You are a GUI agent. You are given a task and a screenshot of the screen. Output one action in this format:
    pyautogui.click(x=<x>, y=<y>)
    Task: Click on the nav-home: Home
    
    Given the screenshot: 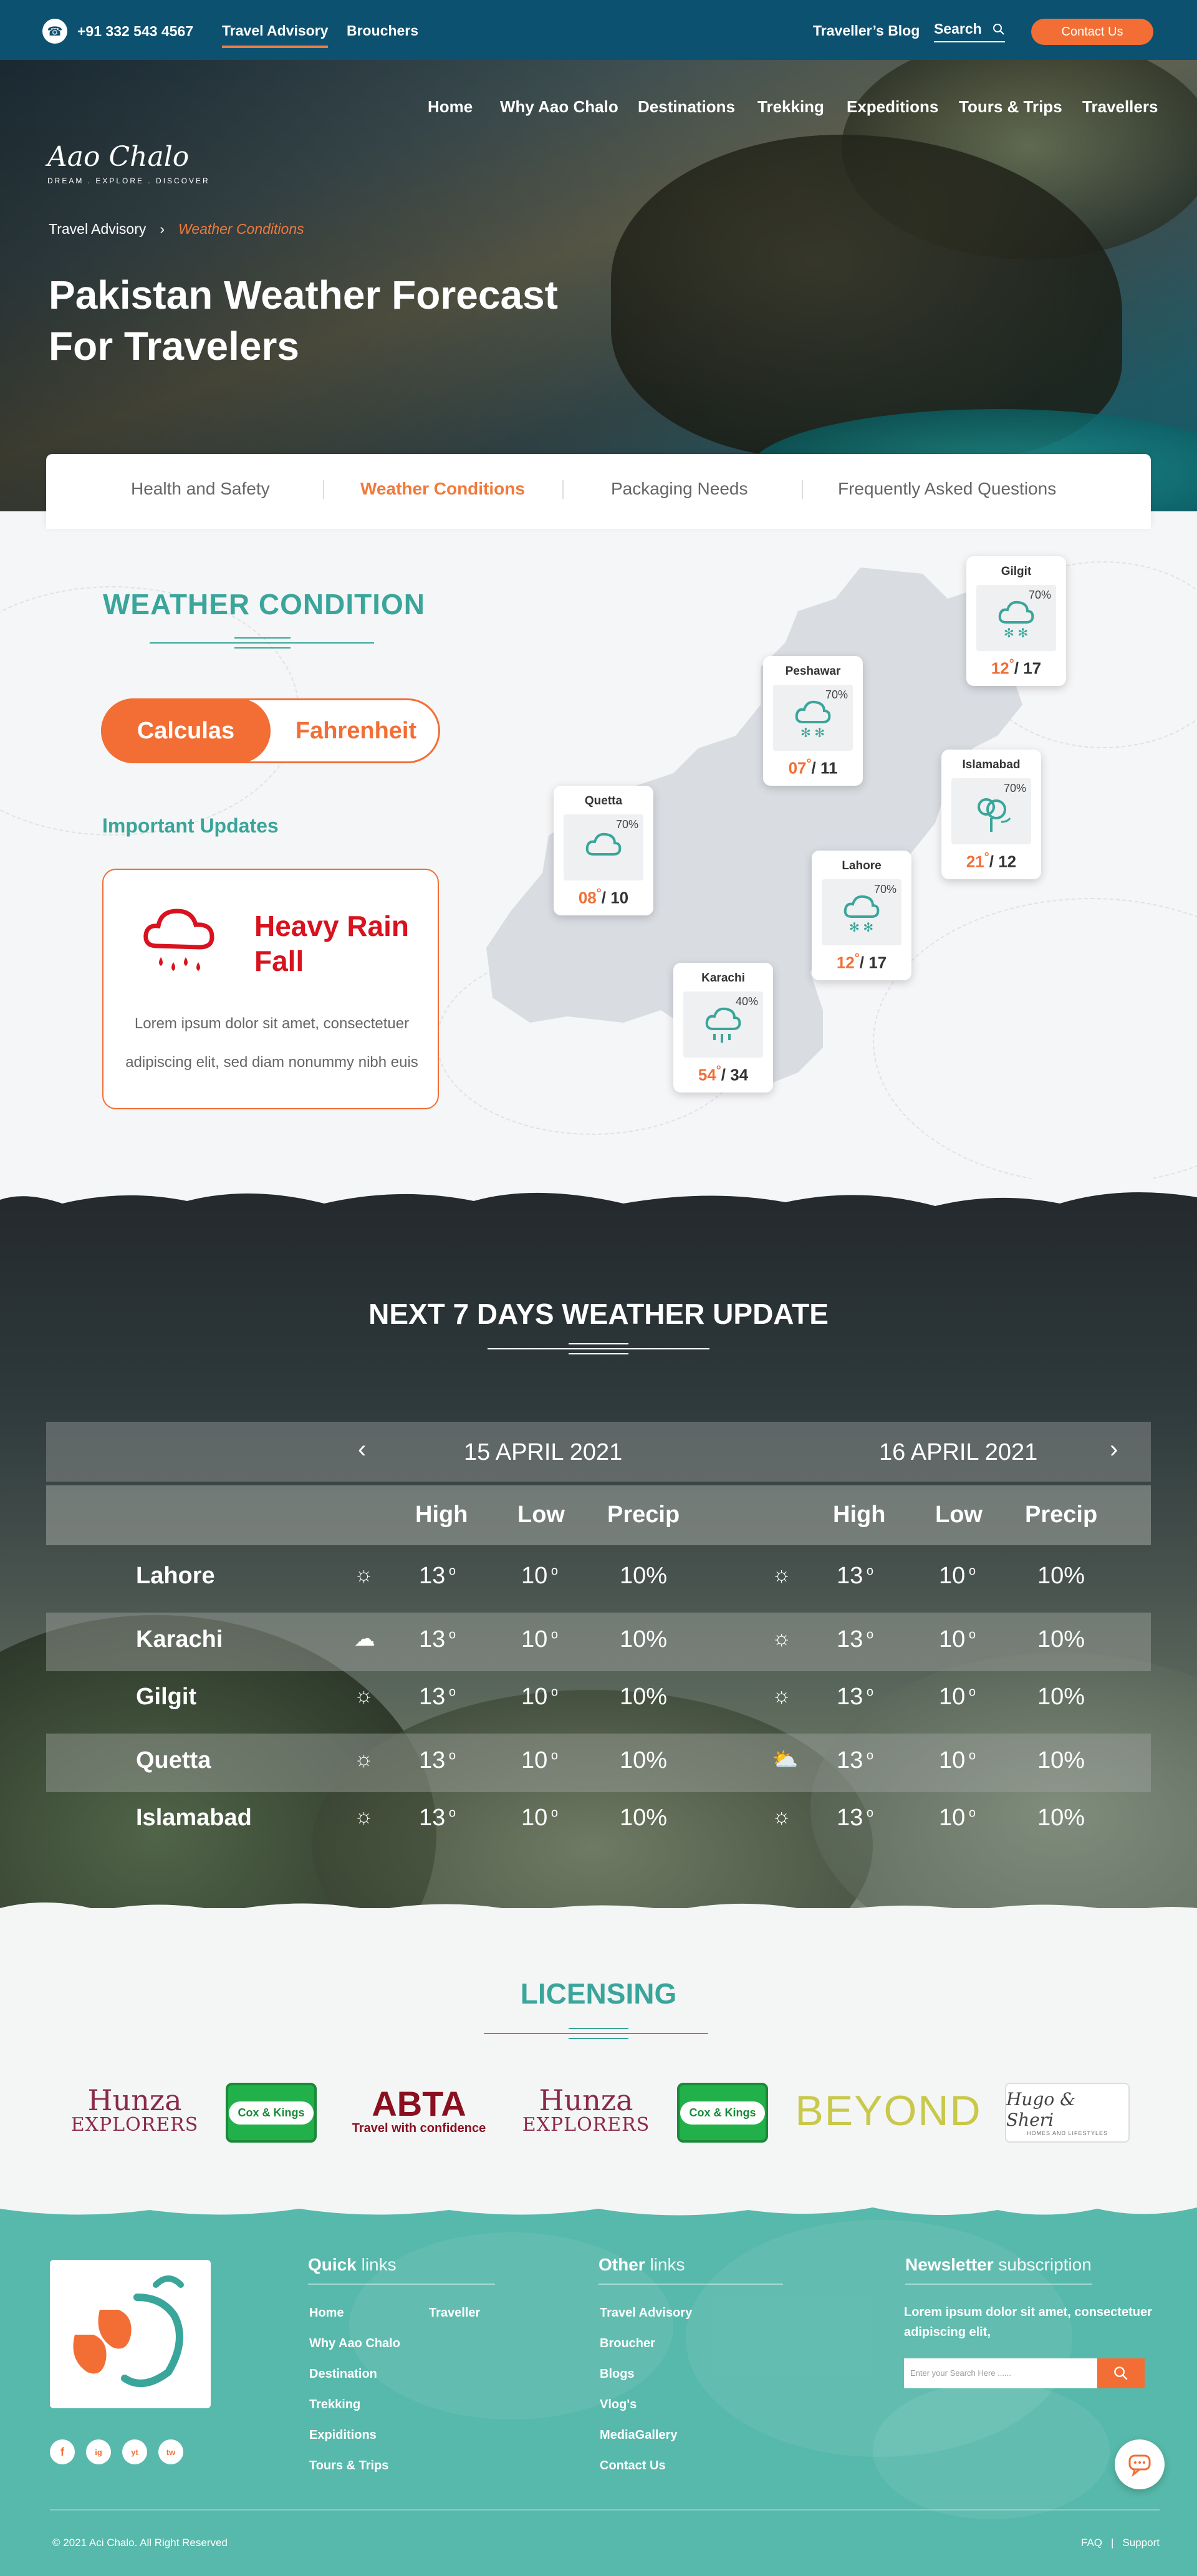 What is the action you would take?
    pyautogui.click(x=450, y=107)
    